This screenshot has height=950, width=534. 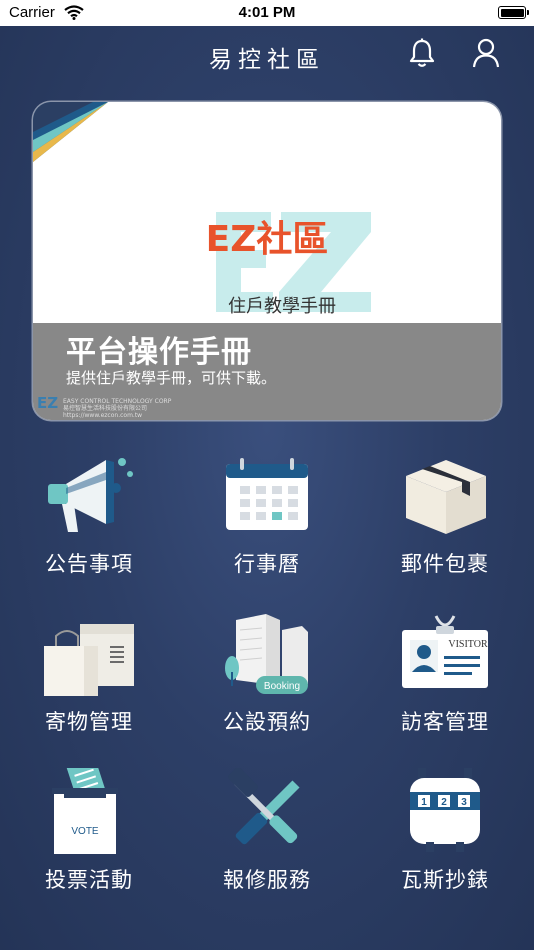 What do you see at coordinates (117, 401) in the screenshot?
I see `company-name-en: EASY CONTROL TECHNOLOGY CORP` at bounding box center [117, 401].